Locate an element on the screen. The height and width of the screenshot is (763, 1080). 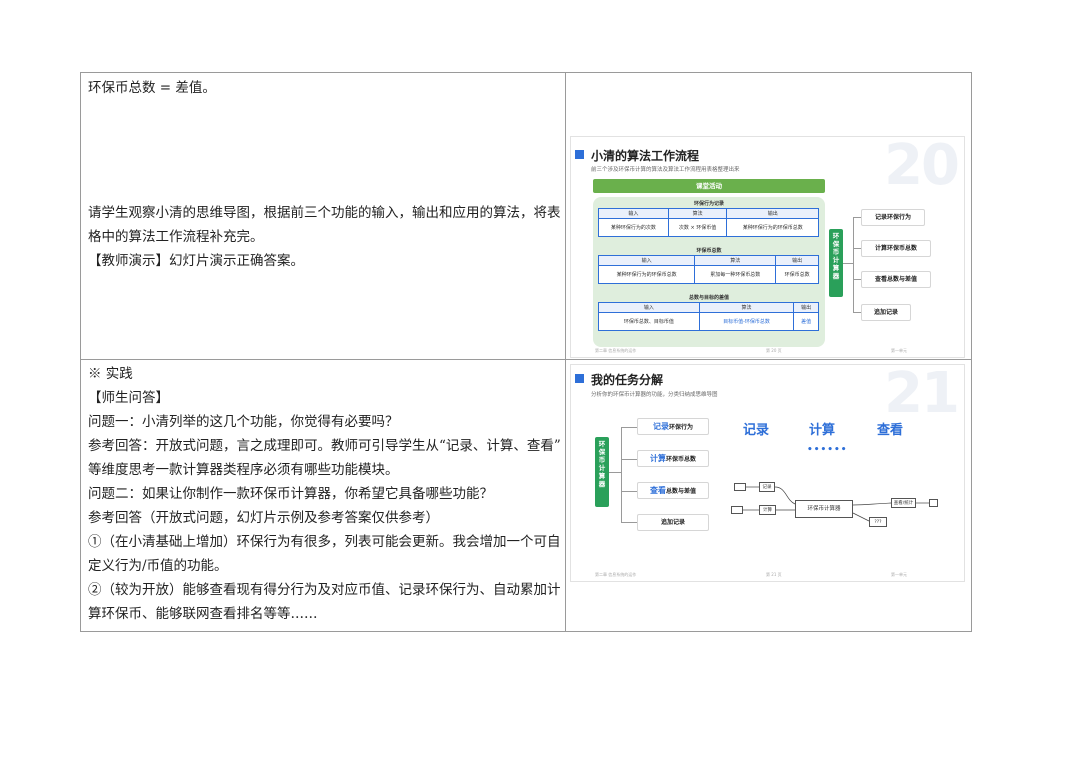
text-line: ※ 实践 is located at coordinates (110, 374).